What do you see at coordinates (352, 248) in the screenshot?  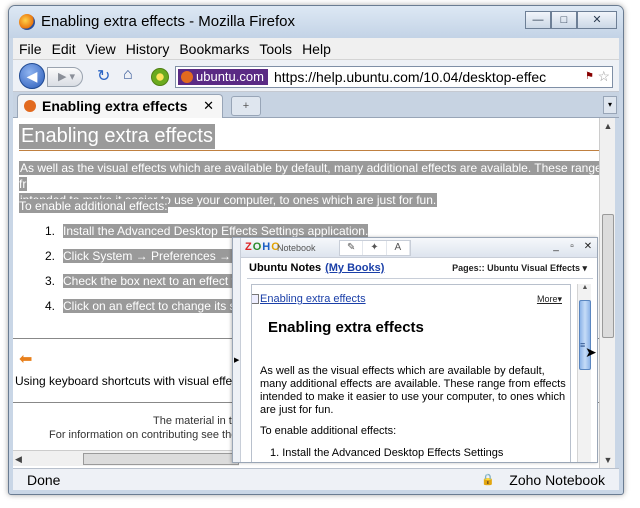 I see `clip-icon: ✎` at bounding box center [352, 248].